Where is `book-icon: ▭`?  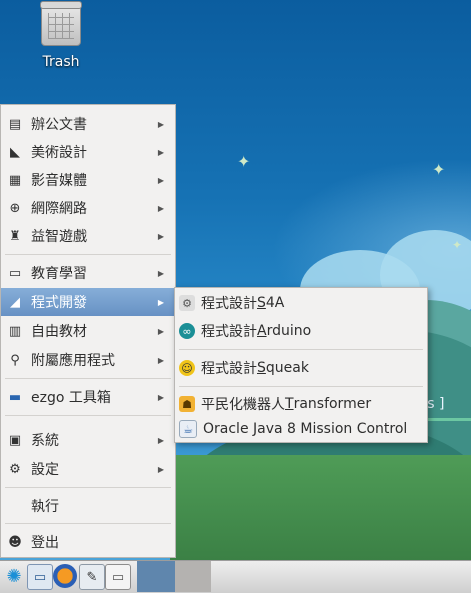
book-icon: ▭ is located at coordinates (15, 273).